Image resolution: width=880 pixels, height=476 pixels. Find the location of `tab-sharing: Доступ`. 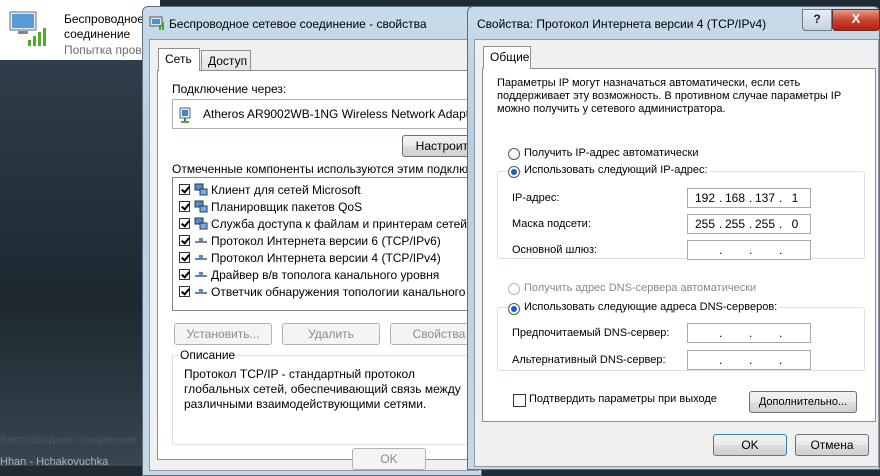

tab-sharing: Доступ is located at coordinates (226, 60).